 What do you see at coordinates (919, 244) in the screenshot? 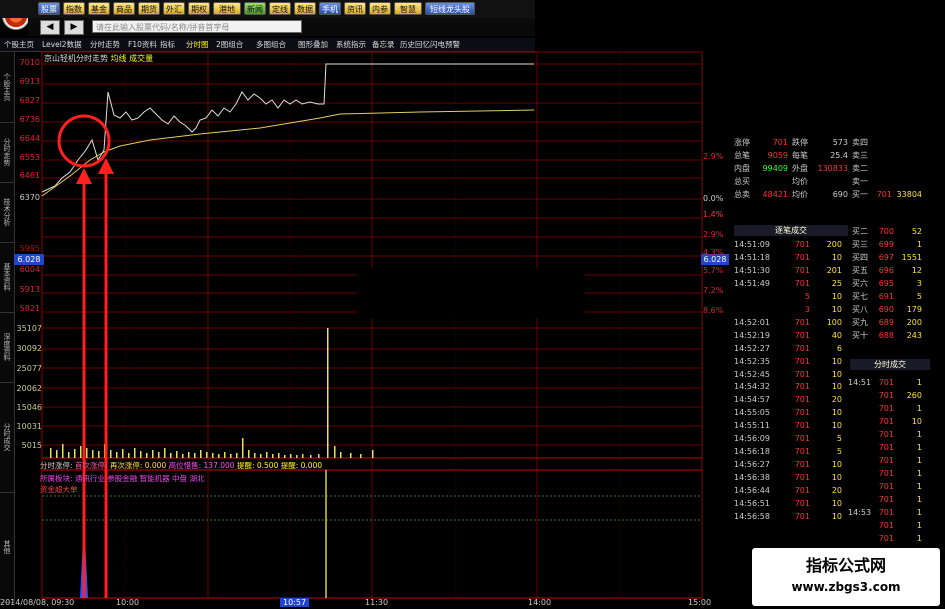
I see `bid-qty-1: 1` at bounding box center [919, 244].